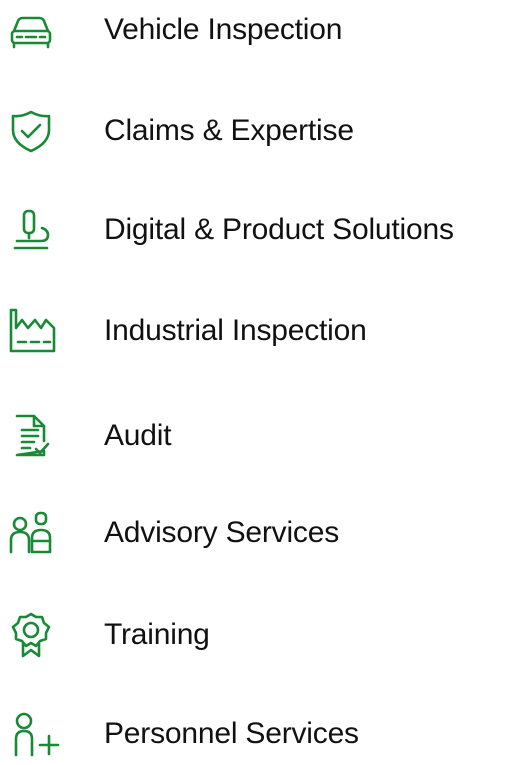 This screenshot has height=765, width=515. I want to click on people-icon, so click(31, 533).